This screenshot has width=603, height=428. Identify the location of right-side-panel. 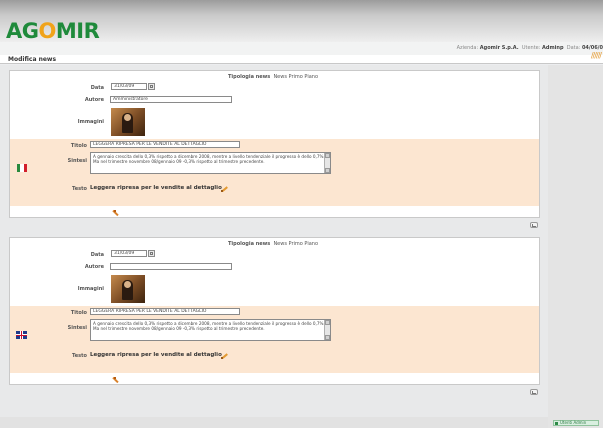
(575, 246).